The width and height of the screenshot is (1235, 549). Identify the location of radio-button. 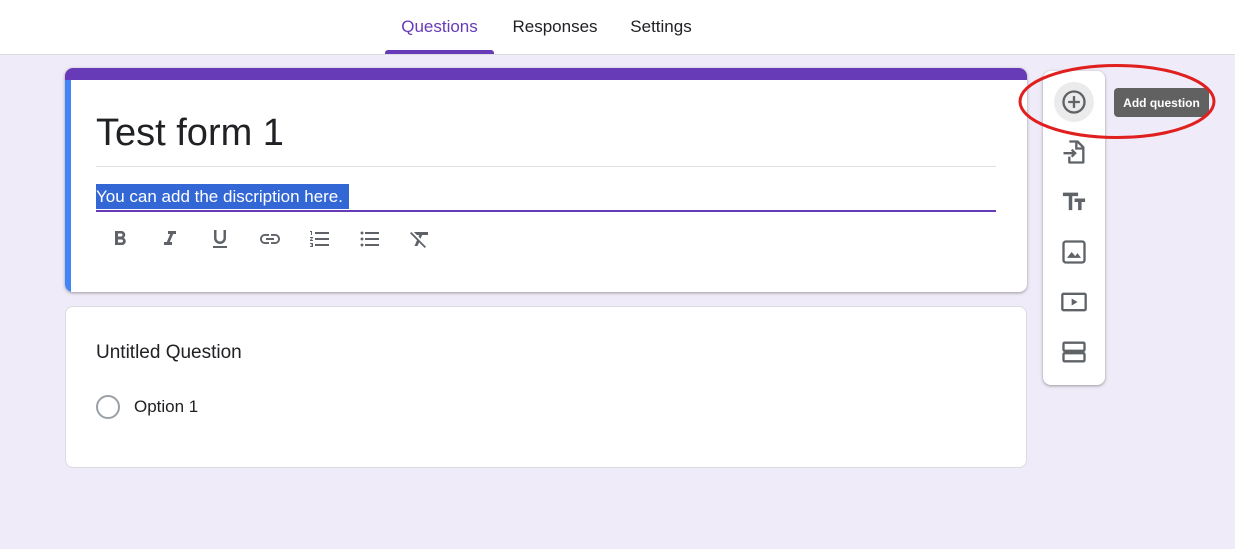
(108, 407).